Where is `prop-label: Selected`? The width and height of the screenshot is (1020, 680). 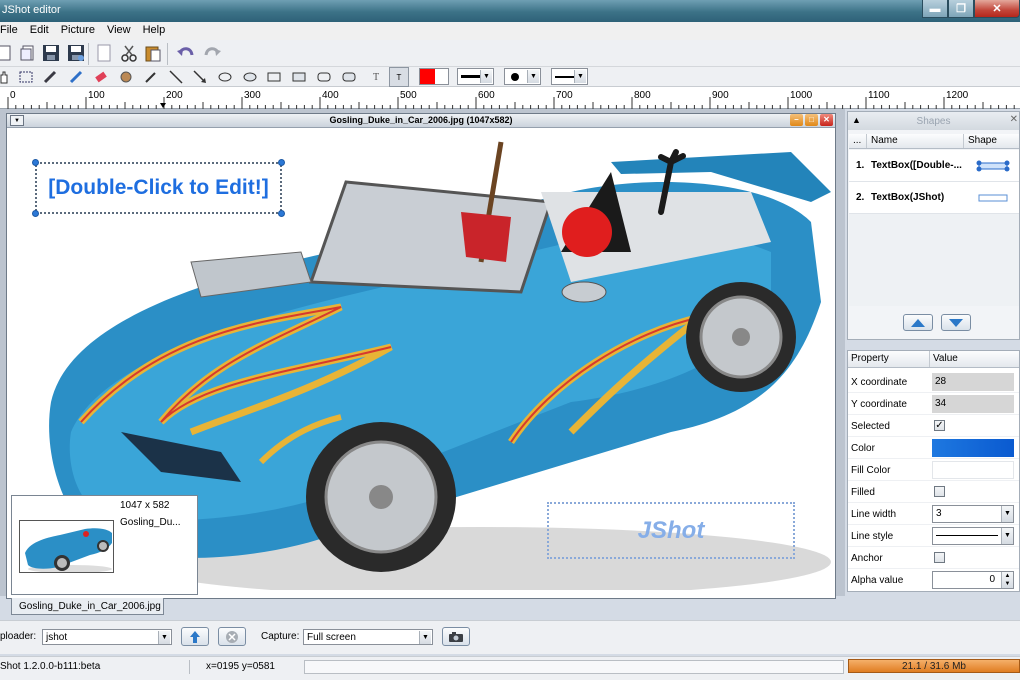 prop-label: Selected is located at coordinates (870, 426).